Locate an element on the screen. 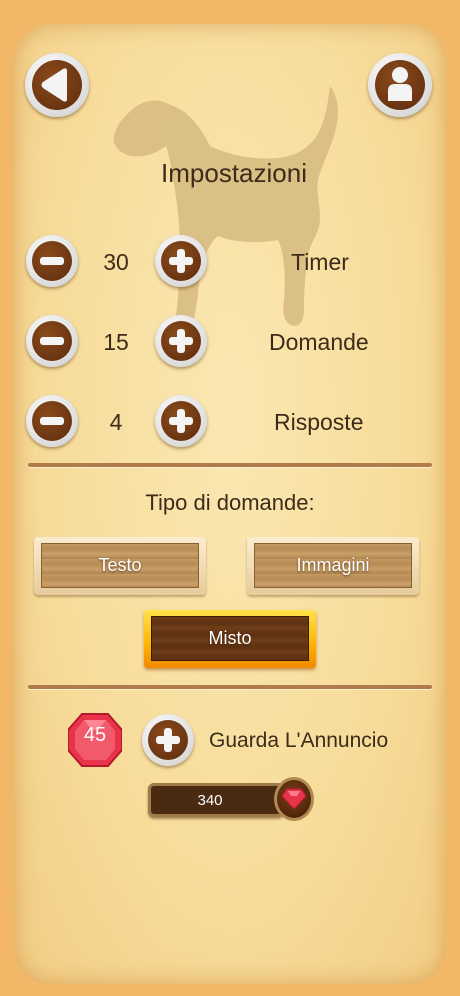 This screenshot has width=460, height=996. timer-plus-button is located at coordinates (181, 261).